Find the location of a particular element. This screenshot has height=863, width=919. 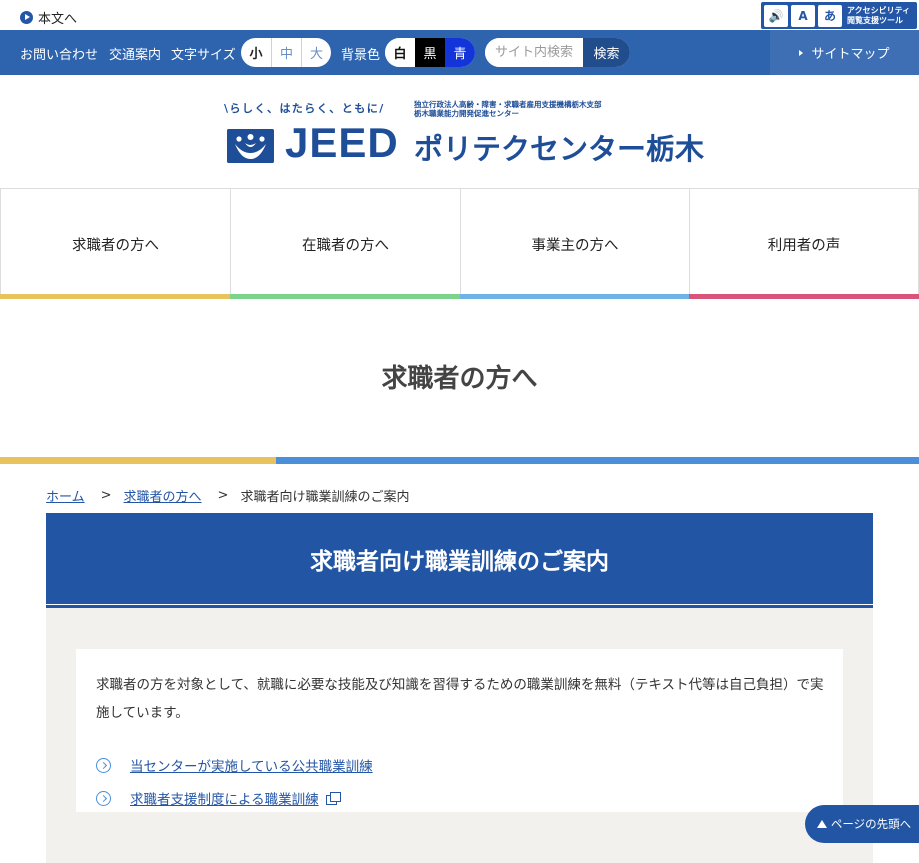

play-circle-icon is located at coordinates (26, 17).